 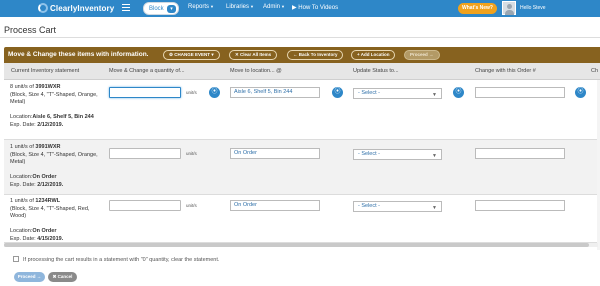 I want to click on column-header-statement: Current Inventory statement, so click(x=45, y=71).